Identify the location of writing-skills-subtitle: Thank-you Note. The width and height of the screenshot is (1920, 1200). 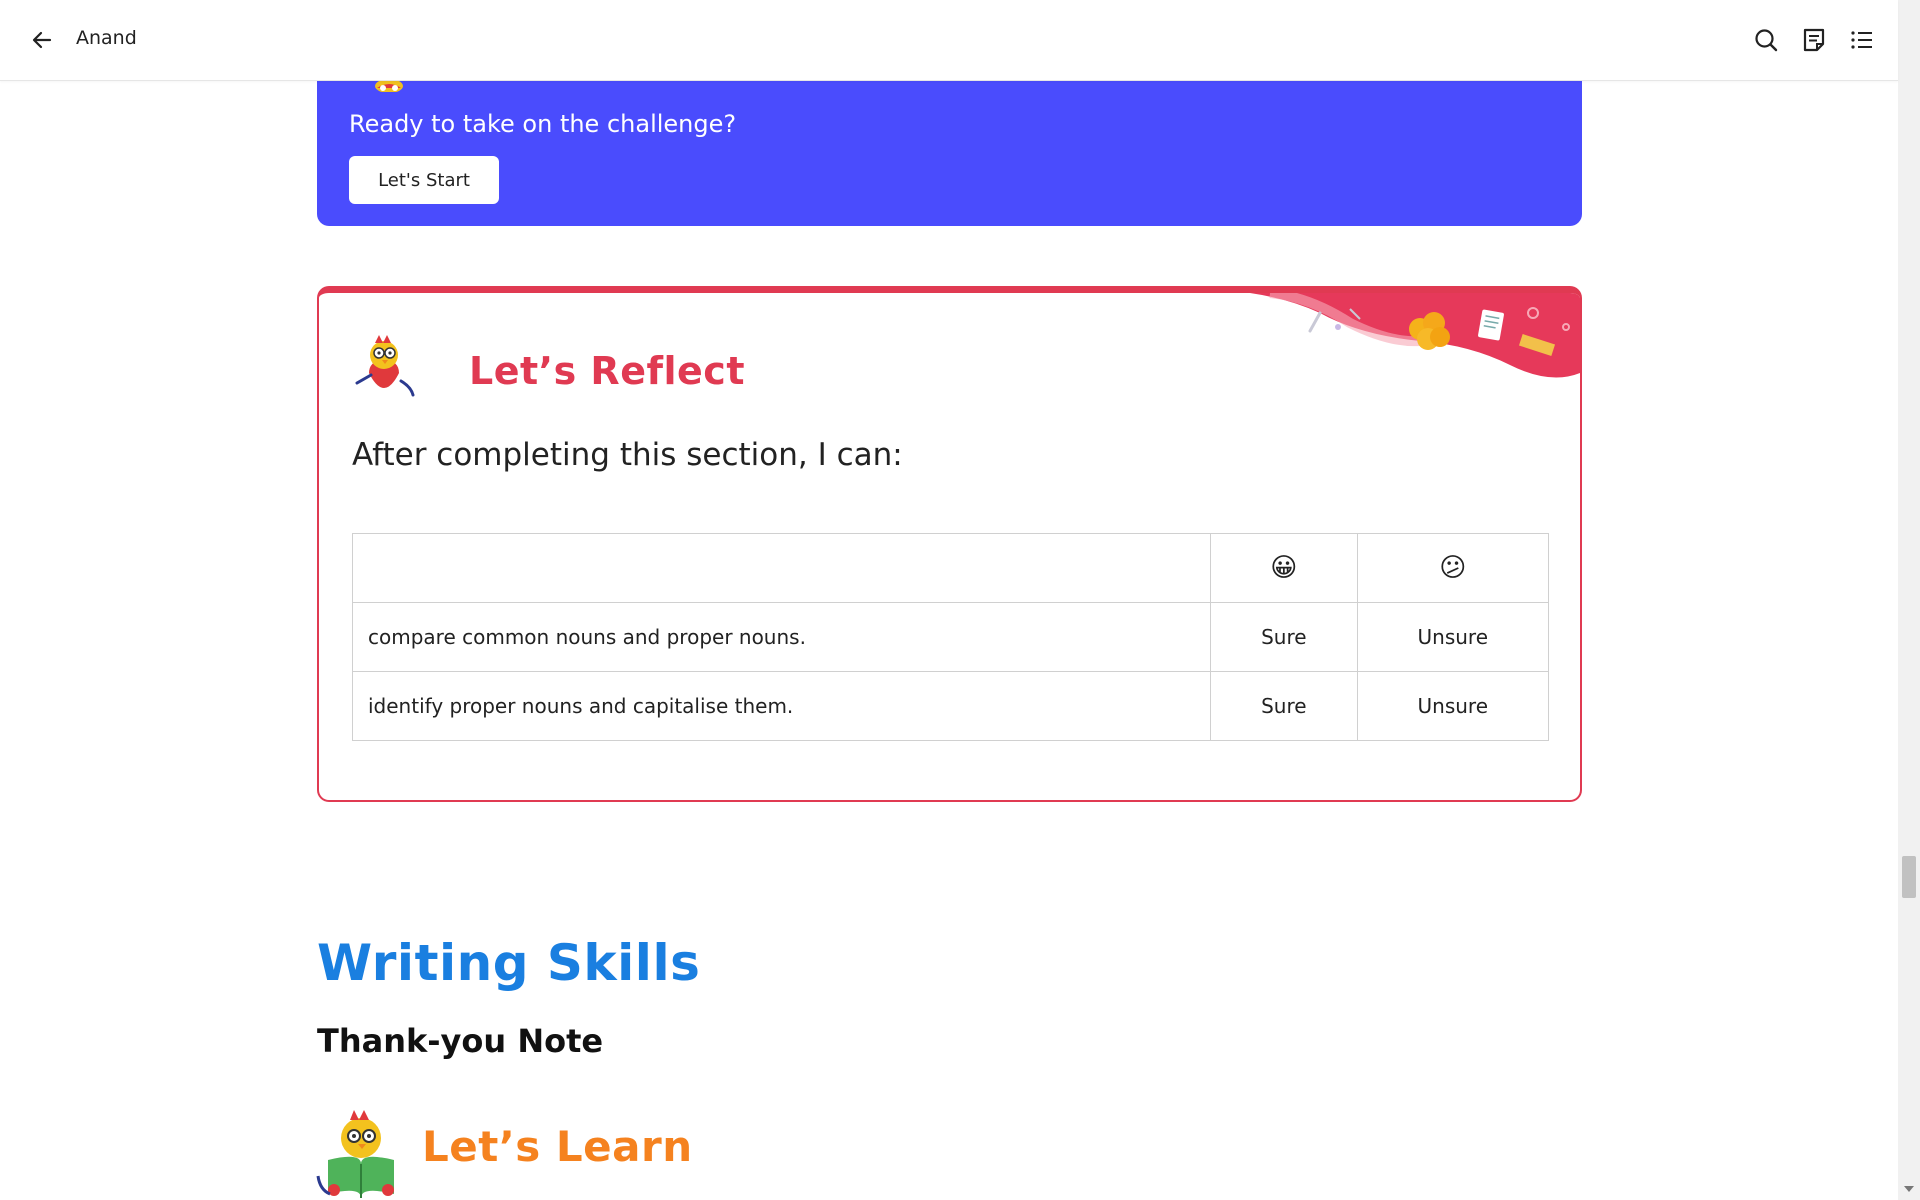
(460, 1041).